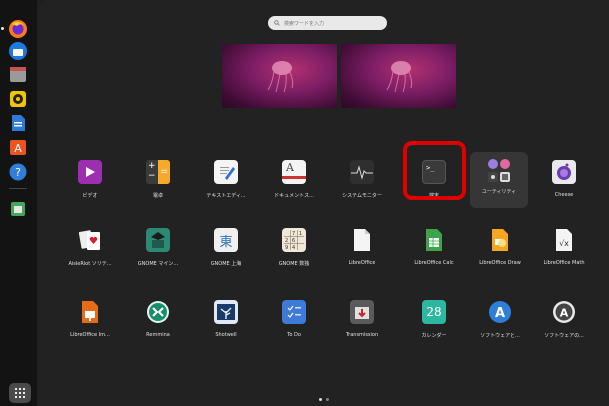  What do you see at coordinates (300, 234) in the screenshot?
I see `svg-text: 1` at bounding box center [300, 234].